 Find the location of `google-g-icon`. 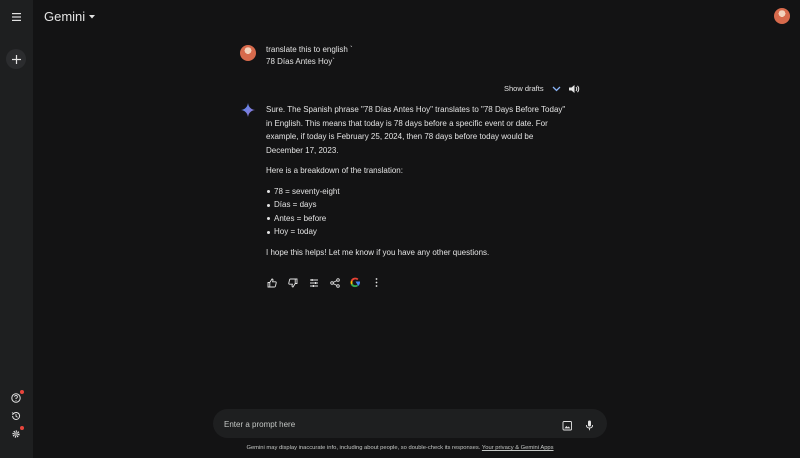

google-g-icon is located at coordinates (355, 282).